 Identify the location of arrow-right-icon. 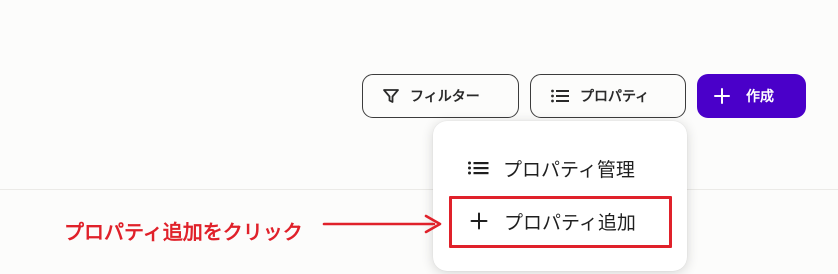
(382, 224).